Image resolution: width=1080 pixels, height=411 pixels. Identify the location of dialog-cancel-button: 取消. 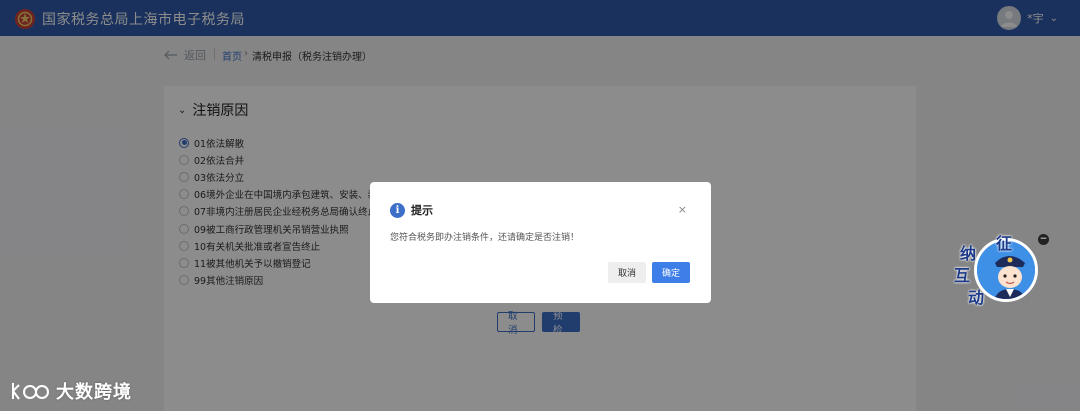
(627, 272).